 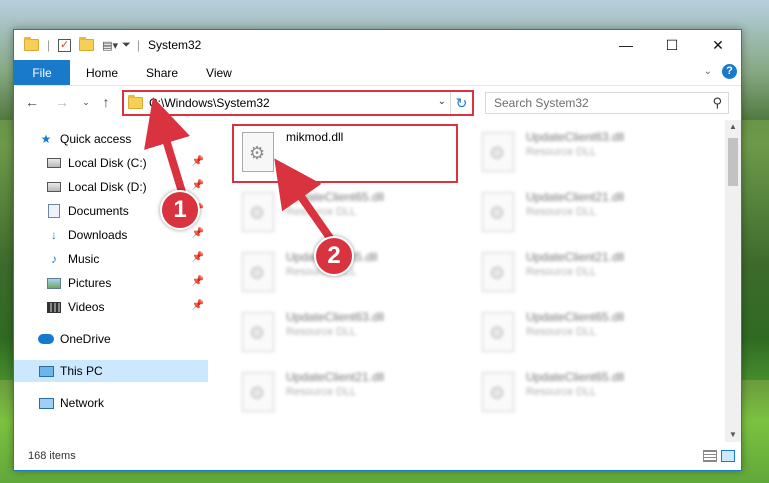 I want to click on help-icon: ?, so click(x=729, y=71).